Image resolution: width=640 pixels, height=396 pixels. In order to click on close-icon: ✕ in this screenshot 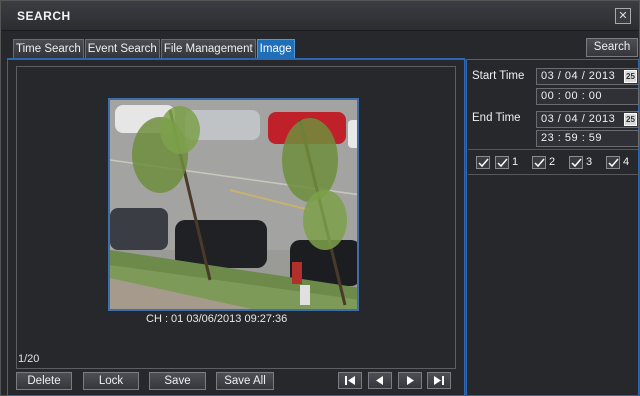, I will do `click(623, 16)`.